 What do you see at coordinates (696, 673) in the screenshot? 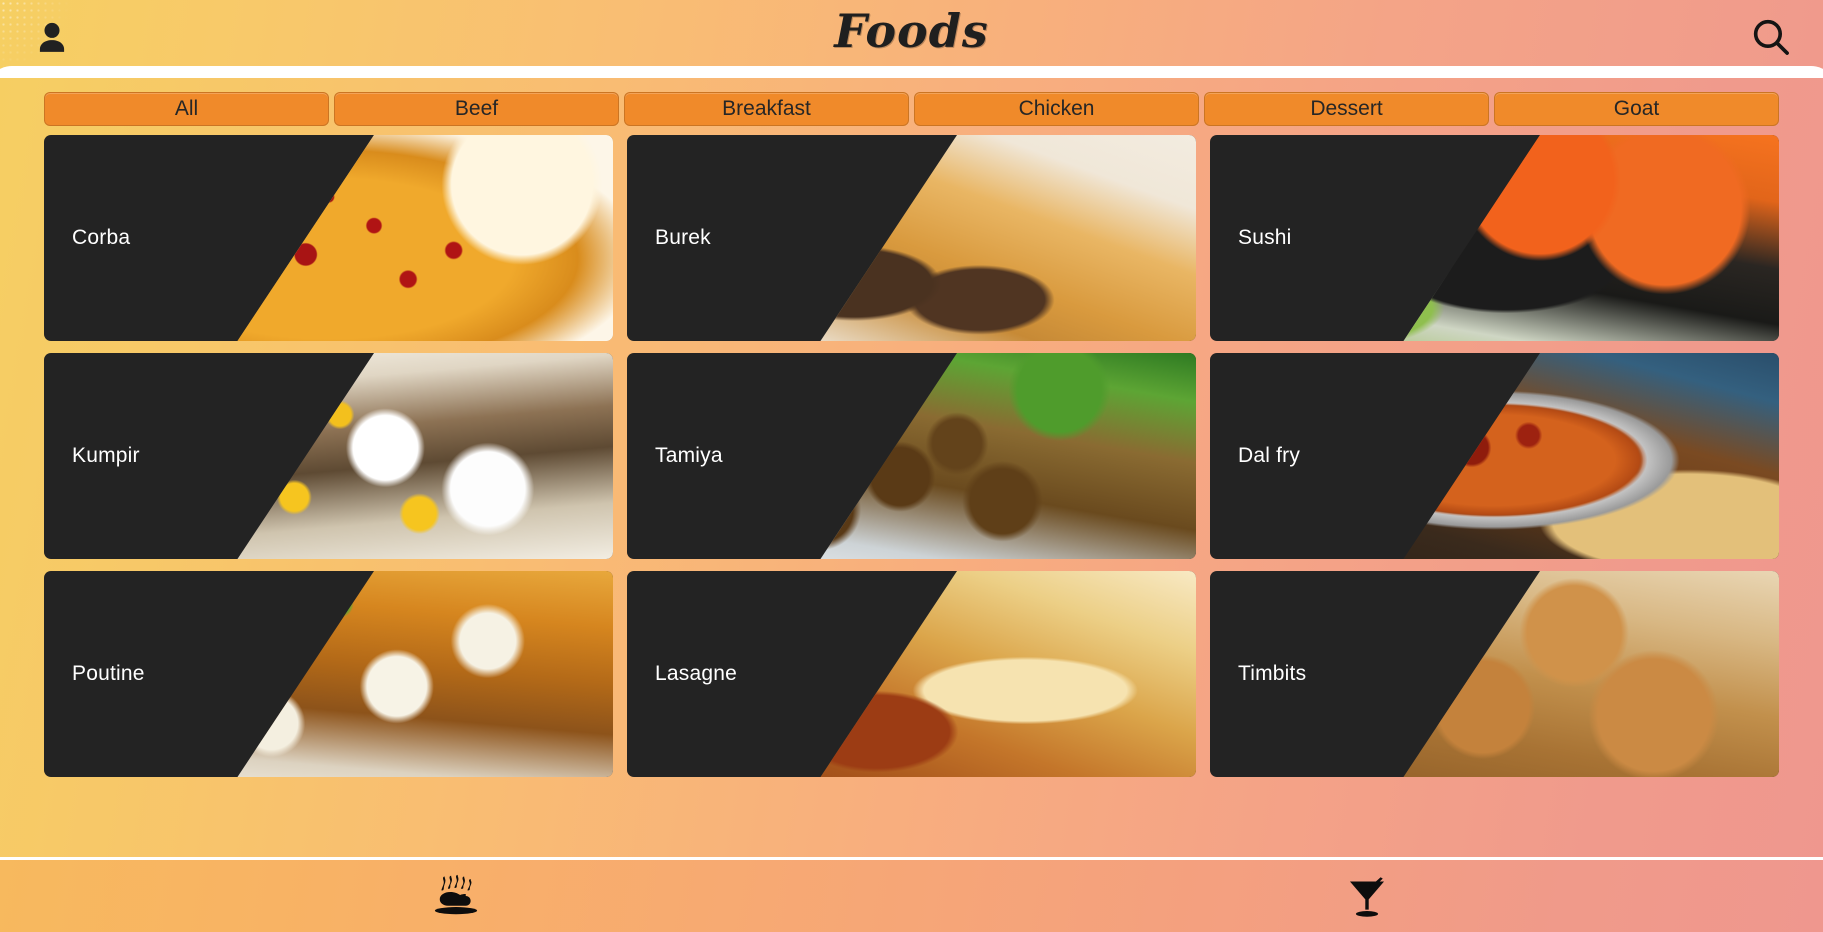
I see `food-name: Lasagne` at bounding box center [696, 673].